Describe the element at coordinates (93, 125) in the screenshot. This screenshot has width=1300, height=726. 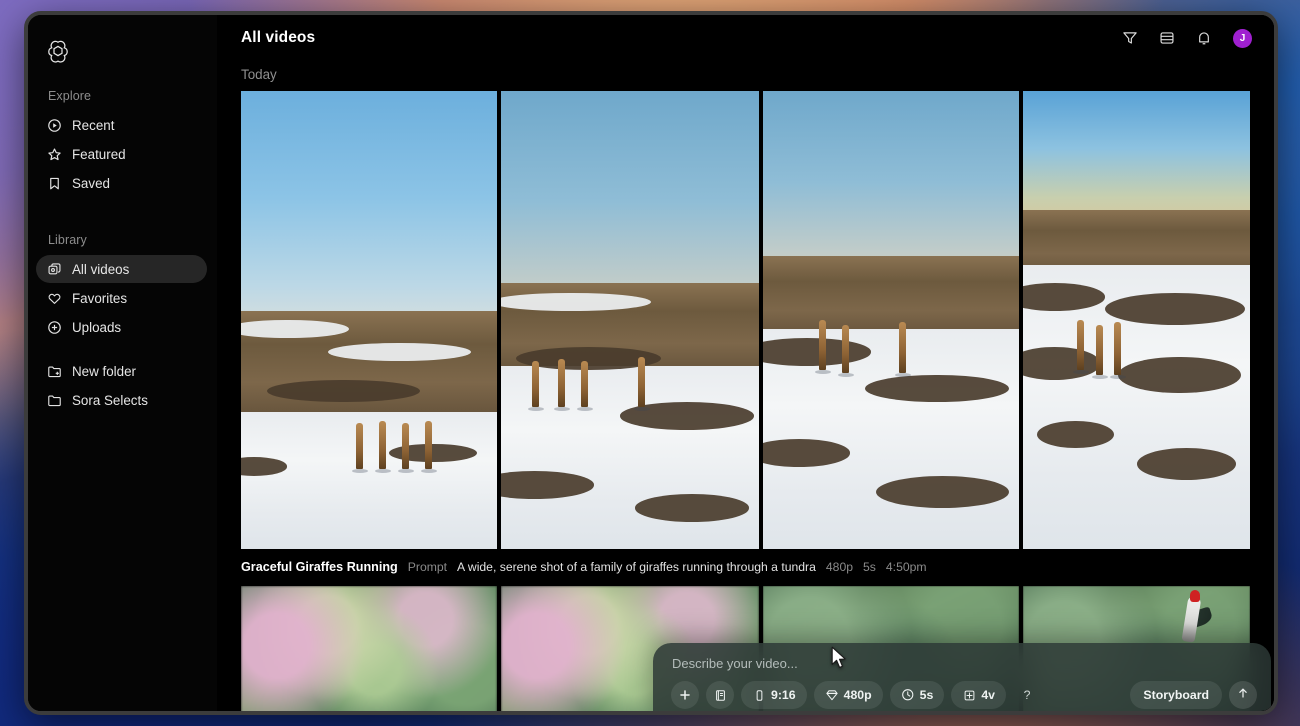
I see `sidebar-item-label: Recent` at that location.